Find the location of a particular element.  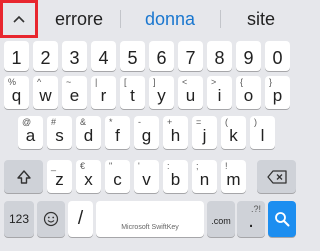

key-label: r is located at coordinates (103, 95).